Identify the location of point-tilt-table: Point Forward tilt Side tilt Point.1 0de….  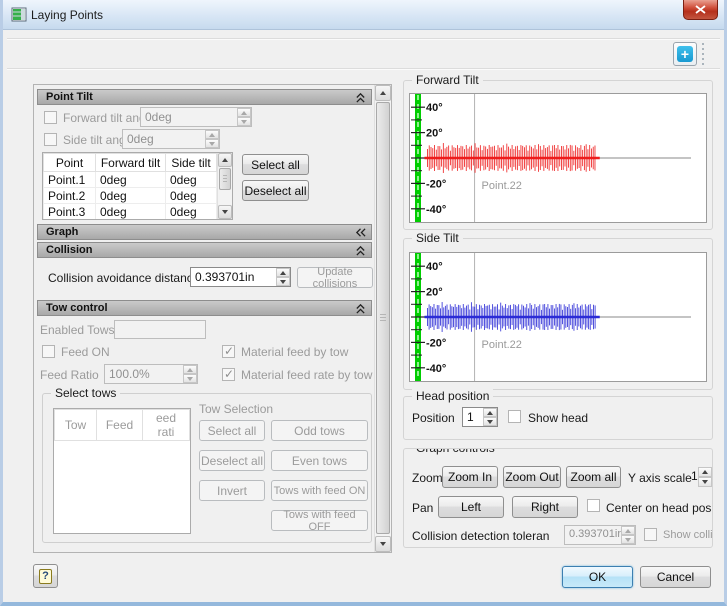
(137, 186).